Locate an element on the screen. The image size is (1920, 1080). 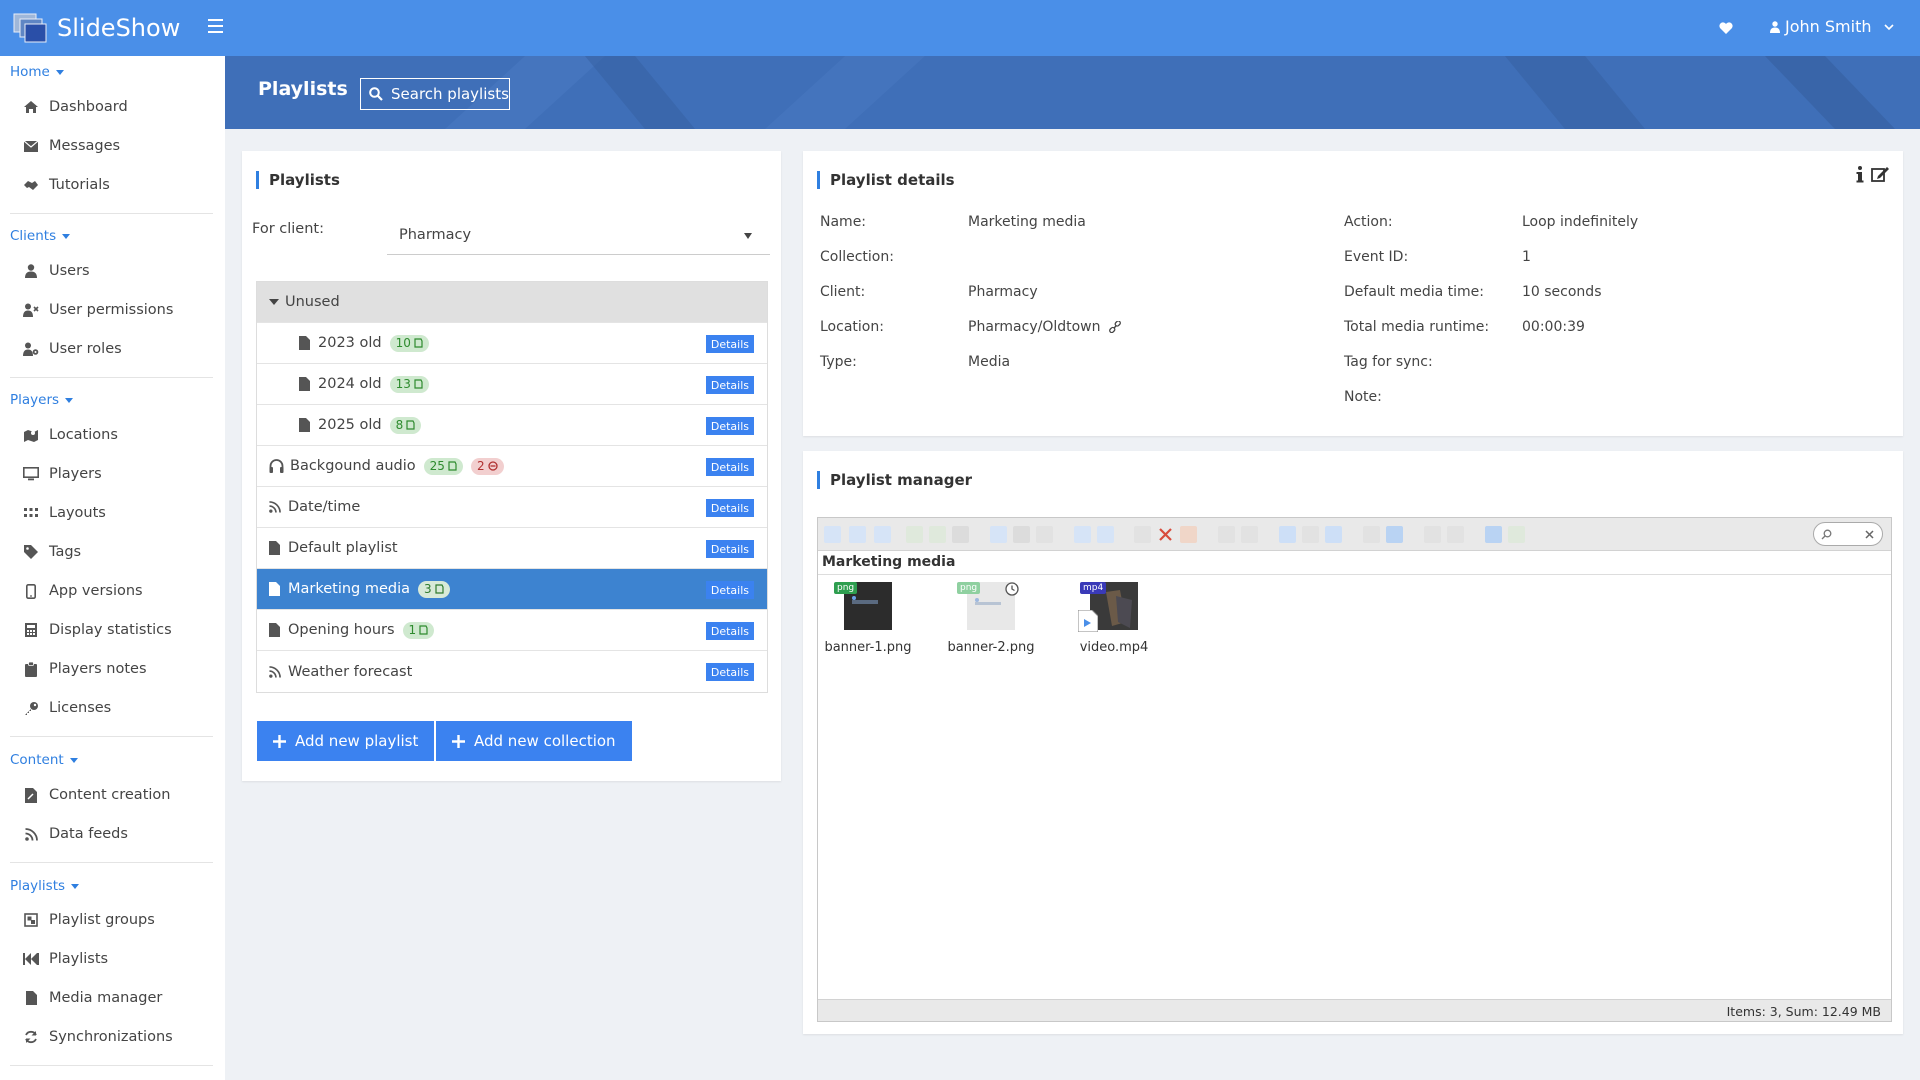
media-icon is located at coordinates (418, 343).